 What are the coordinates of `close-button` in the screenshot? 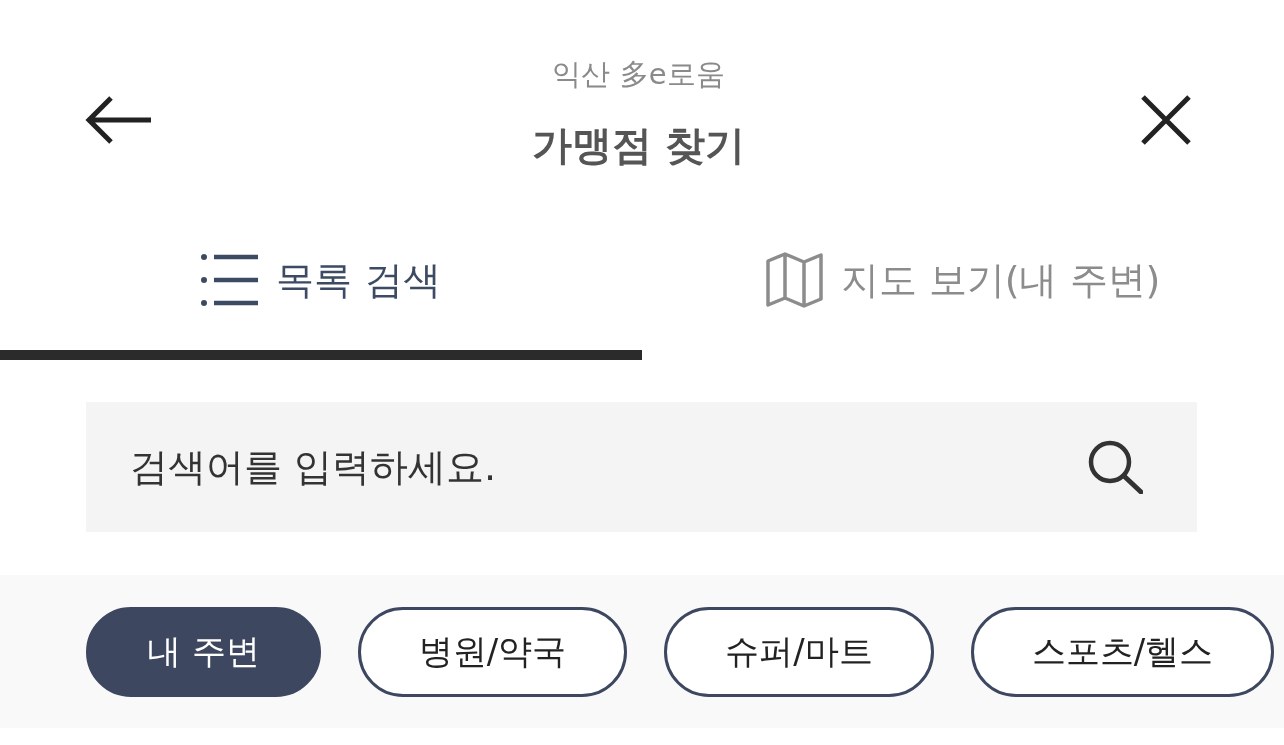 It's located at (1166, 120).